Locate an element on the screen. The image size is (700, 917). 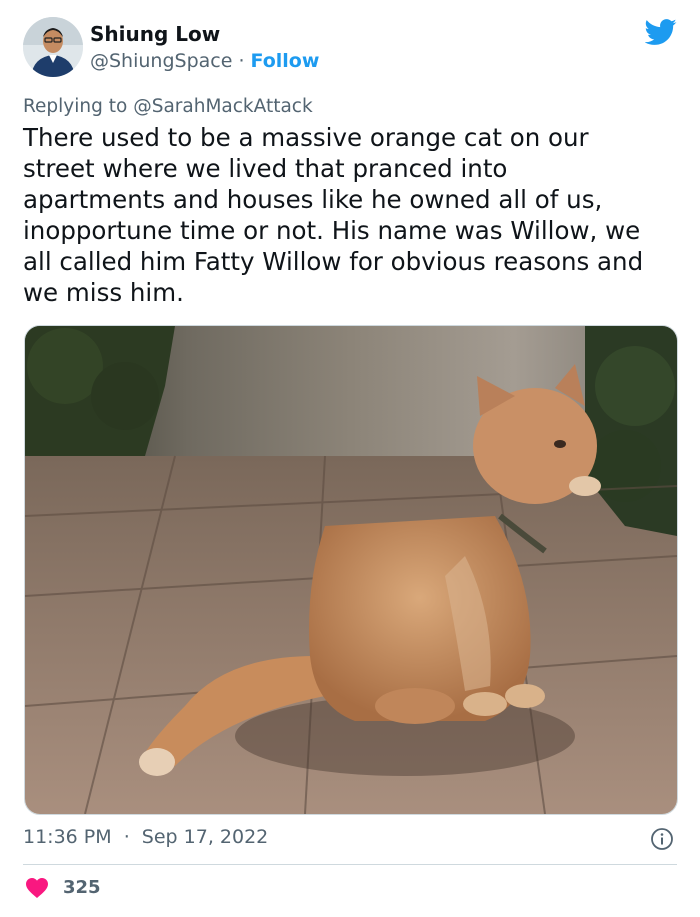
like-count: 325 is located at coordinates (82, 887).